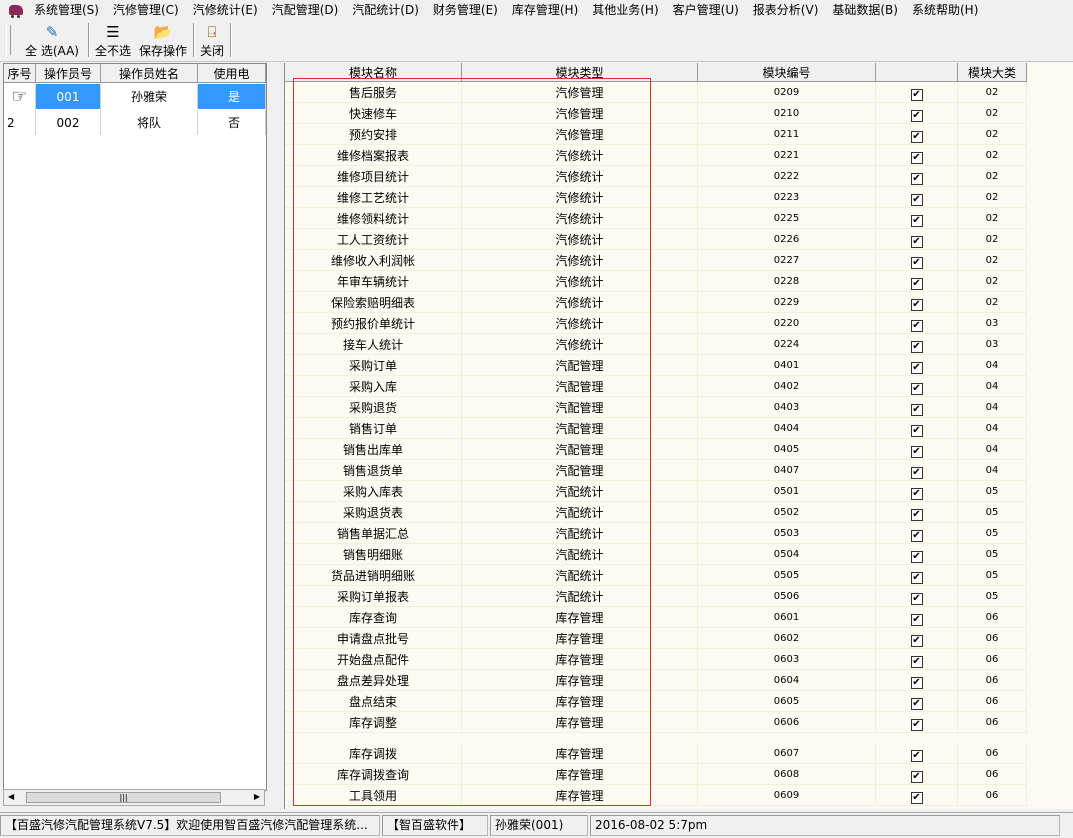  What do you see at coordinates (373, 72) in the screenshot?
I see `header-module-name: 模块名称` at bounding box center [373, 72].